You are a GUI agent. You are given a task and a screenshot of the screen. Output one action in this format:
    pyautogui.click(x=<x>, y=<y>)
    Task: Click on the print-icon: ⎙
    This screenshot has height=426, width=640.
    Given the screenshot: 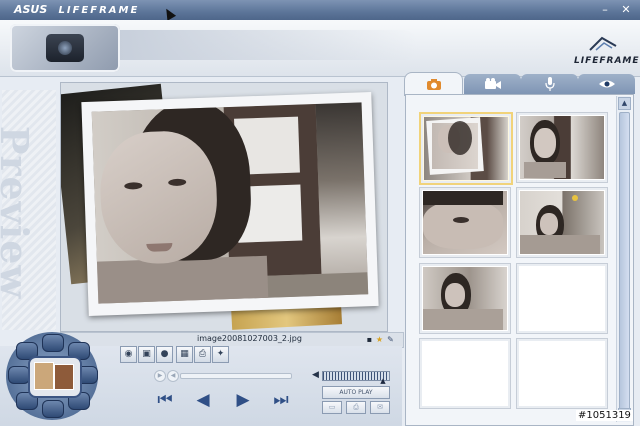 What is the action you would take?
    pyautogui.click(x=202, y=354)
    